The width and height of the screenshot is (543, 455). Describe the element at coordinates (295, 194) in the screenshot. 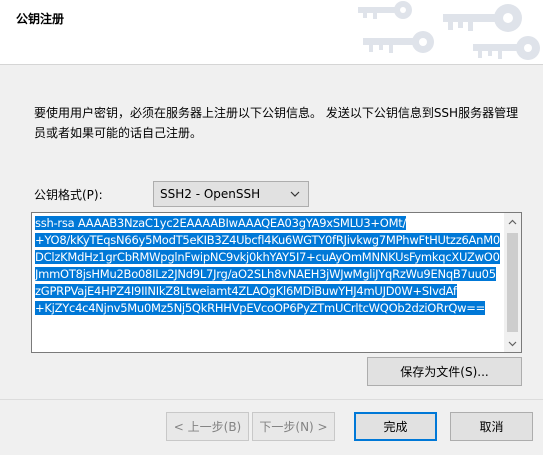

I see `chevron-down-icon` at that location.